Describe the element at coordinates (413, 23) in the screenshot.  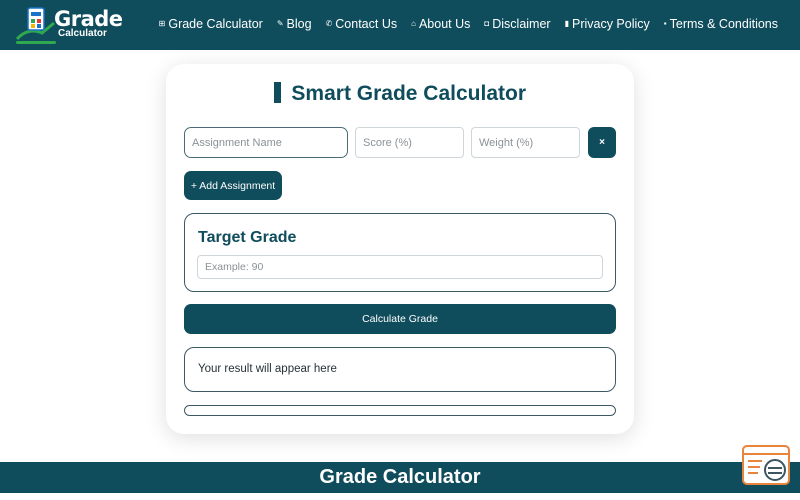
I see `about-icon: ⌂` at that location.